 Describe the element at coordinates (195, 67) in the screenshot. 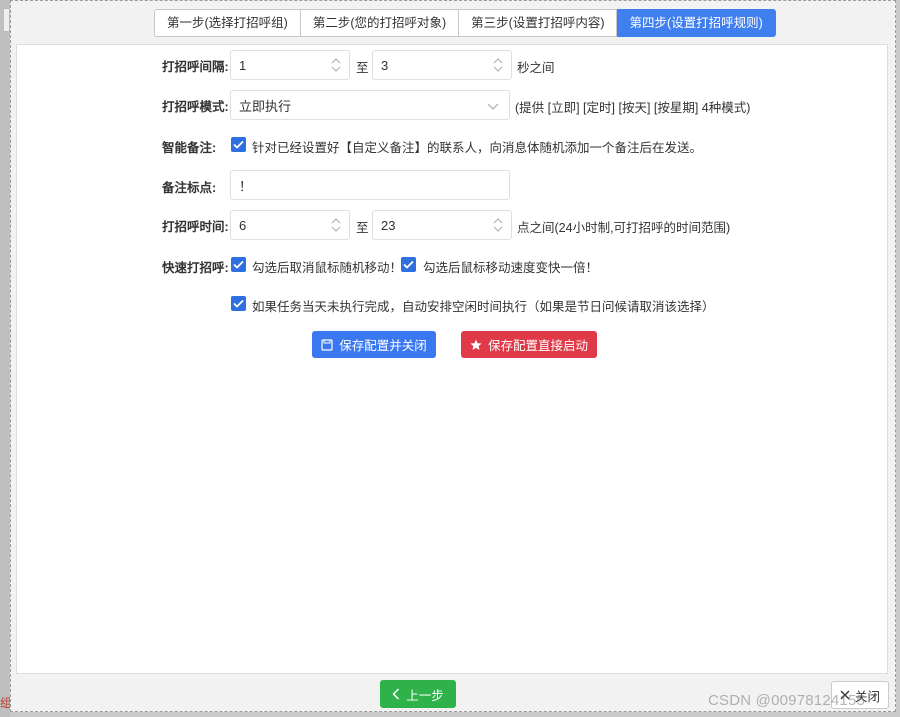

I see `interval-label: 打招呼间隔:` at that location.